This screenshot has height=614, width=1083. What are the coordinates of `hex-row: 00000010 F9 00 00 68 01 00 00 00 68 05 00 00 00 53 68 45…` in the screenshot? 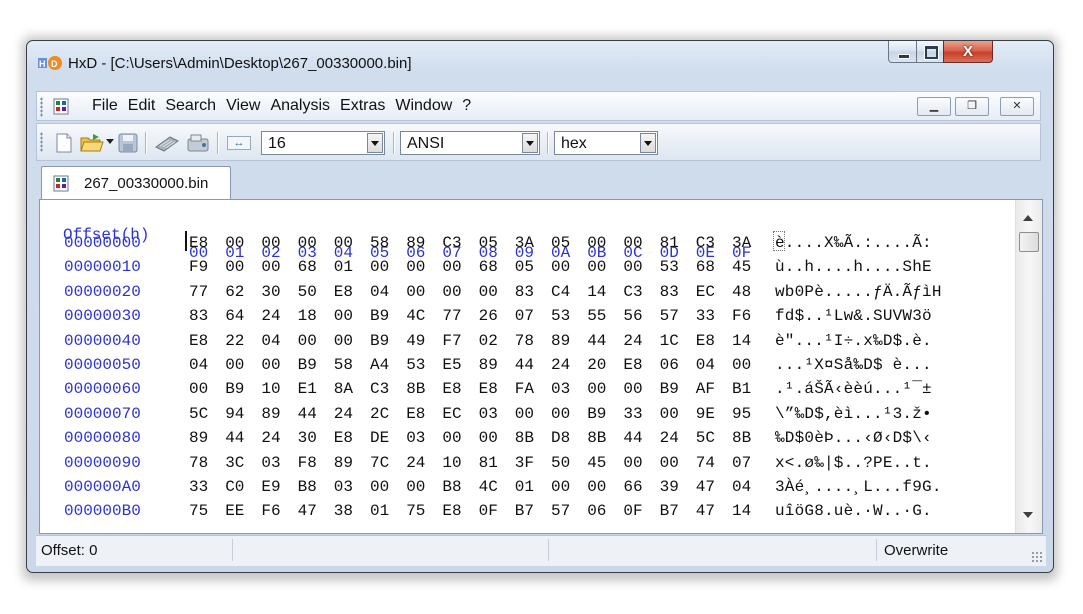 It's located at (530, 268).